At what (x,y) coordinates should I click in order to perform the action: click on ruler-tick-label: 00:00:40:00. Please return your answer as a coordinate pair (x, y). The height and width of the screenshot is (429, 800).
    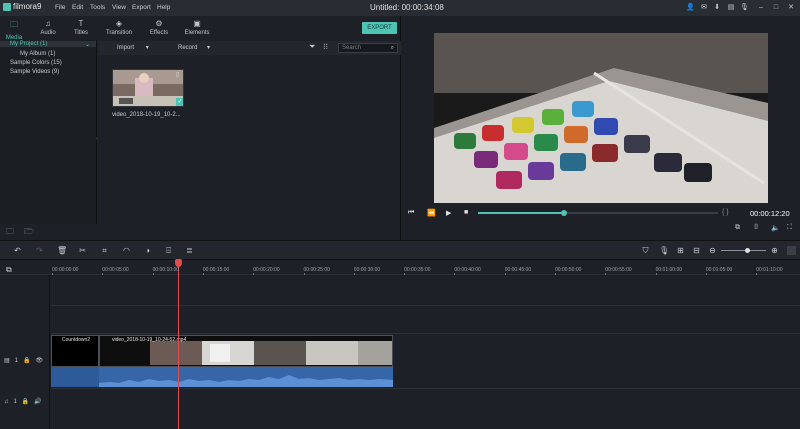
    Looking at the image, I should click on (467, 270).